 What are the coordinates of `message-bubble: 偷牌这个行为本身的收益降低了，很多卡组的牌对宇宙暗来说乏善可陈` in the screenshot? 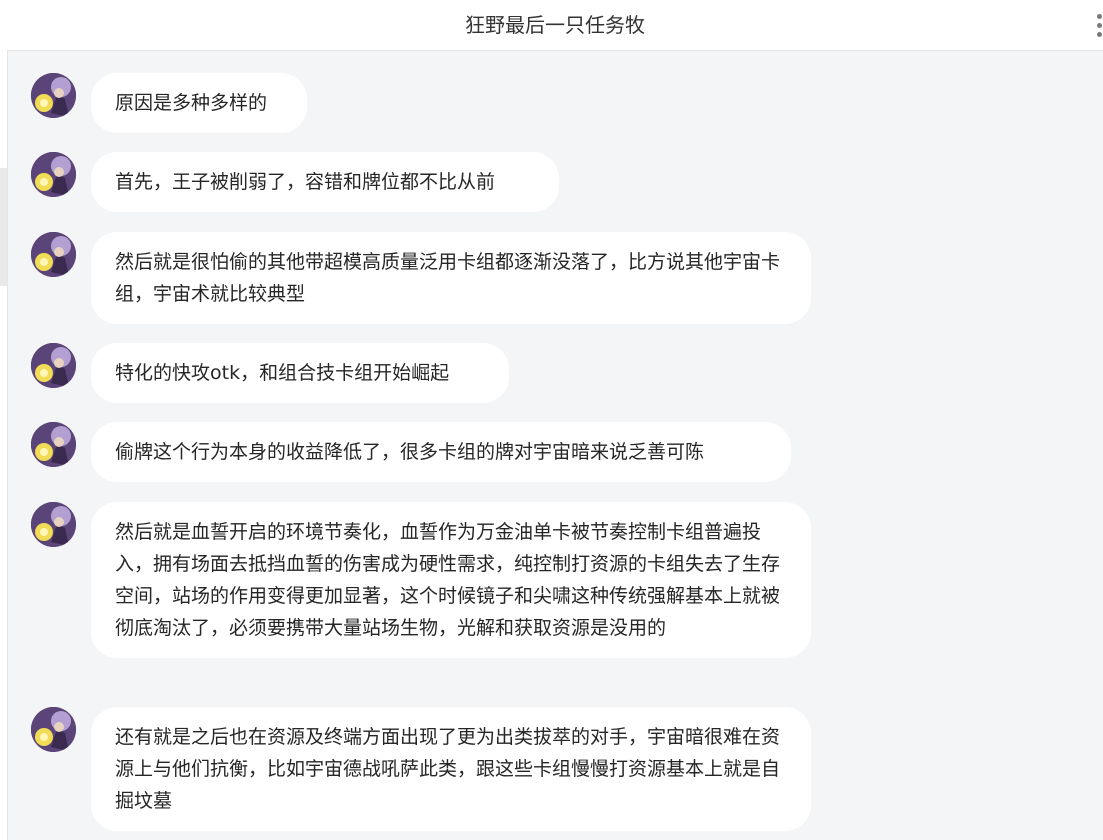 It's located at (441, 452).